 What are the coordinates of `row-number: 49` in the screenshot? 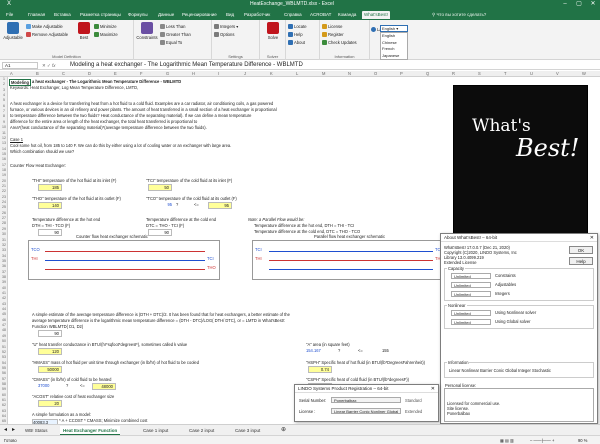 It's located at (4, 336).